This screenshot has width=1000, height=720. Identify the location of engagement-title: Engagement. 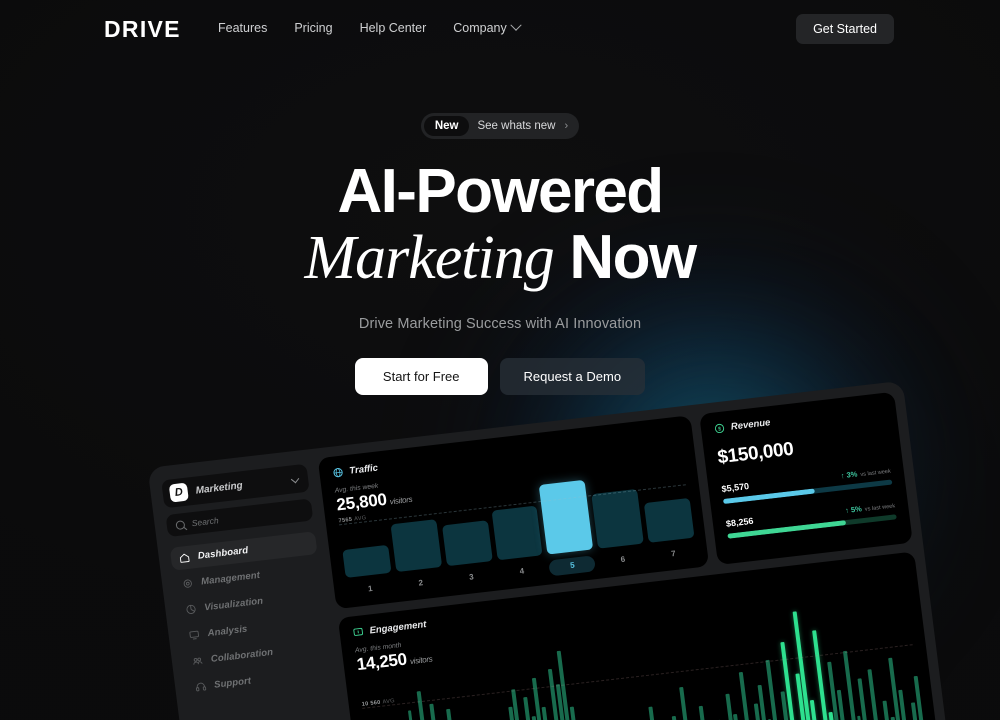
(397, 628).